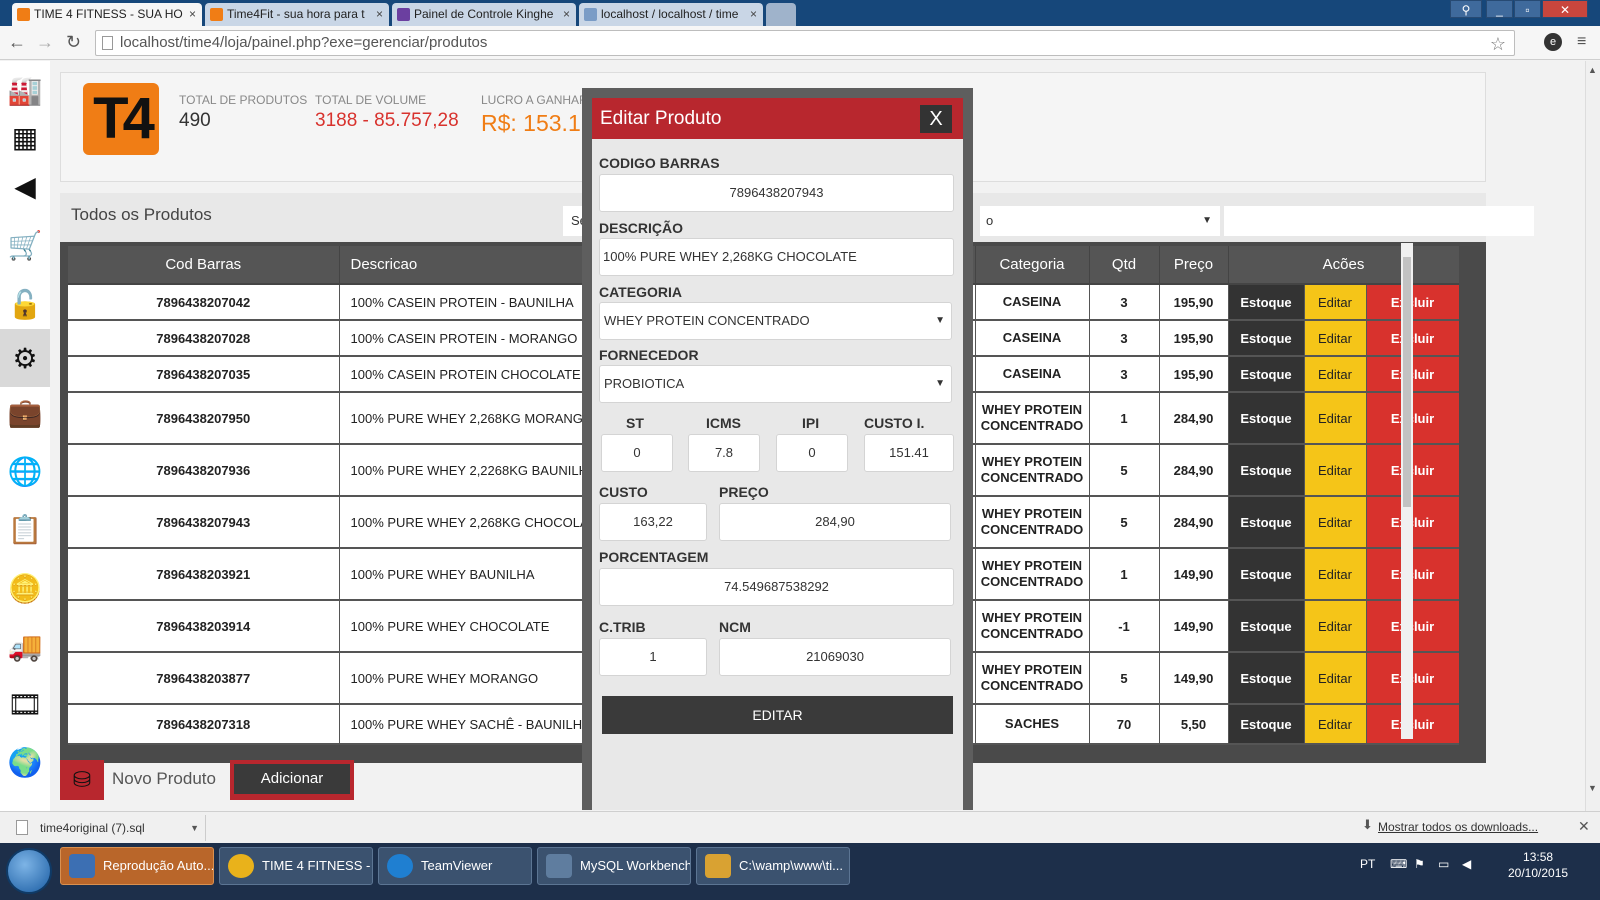 This screenshot has width=1600, height=900. What do you see at coordinates (1581, 42) in the screenshot?
I see `browser-menu-icon: ≡` at bounding box center [1581, 42].